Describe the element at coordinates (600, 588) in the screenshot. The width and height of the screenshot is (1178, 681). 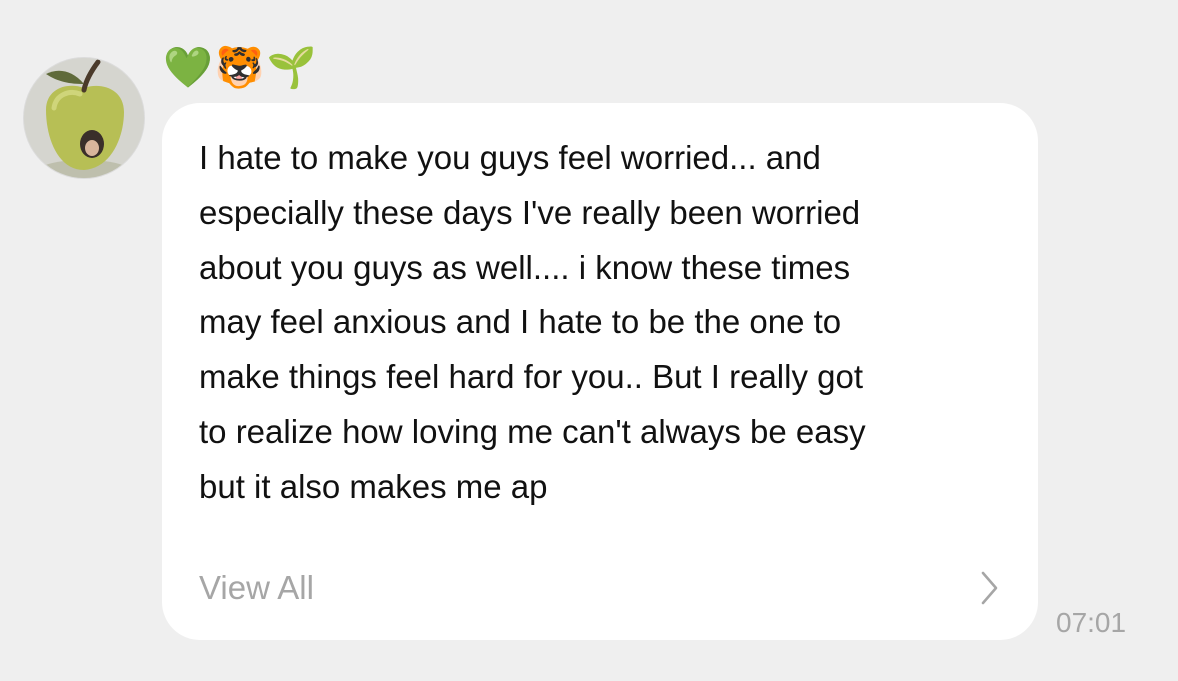
I see `view-all-button: View All` at that location.